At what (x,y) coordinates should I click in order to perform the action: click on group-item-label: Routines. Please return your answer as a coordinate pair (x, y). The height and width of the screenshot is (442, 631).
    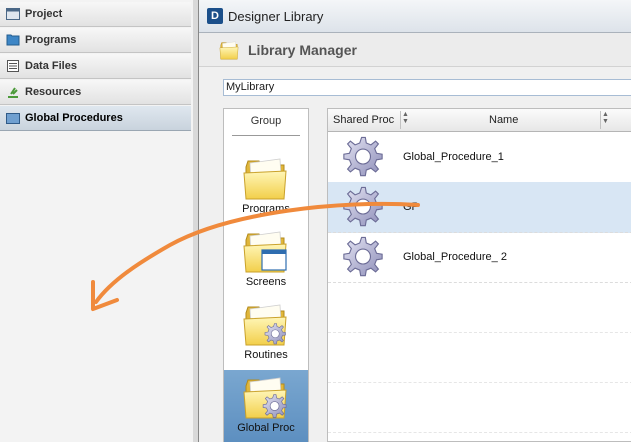
    Looking at the image, I should click on (266, 355).